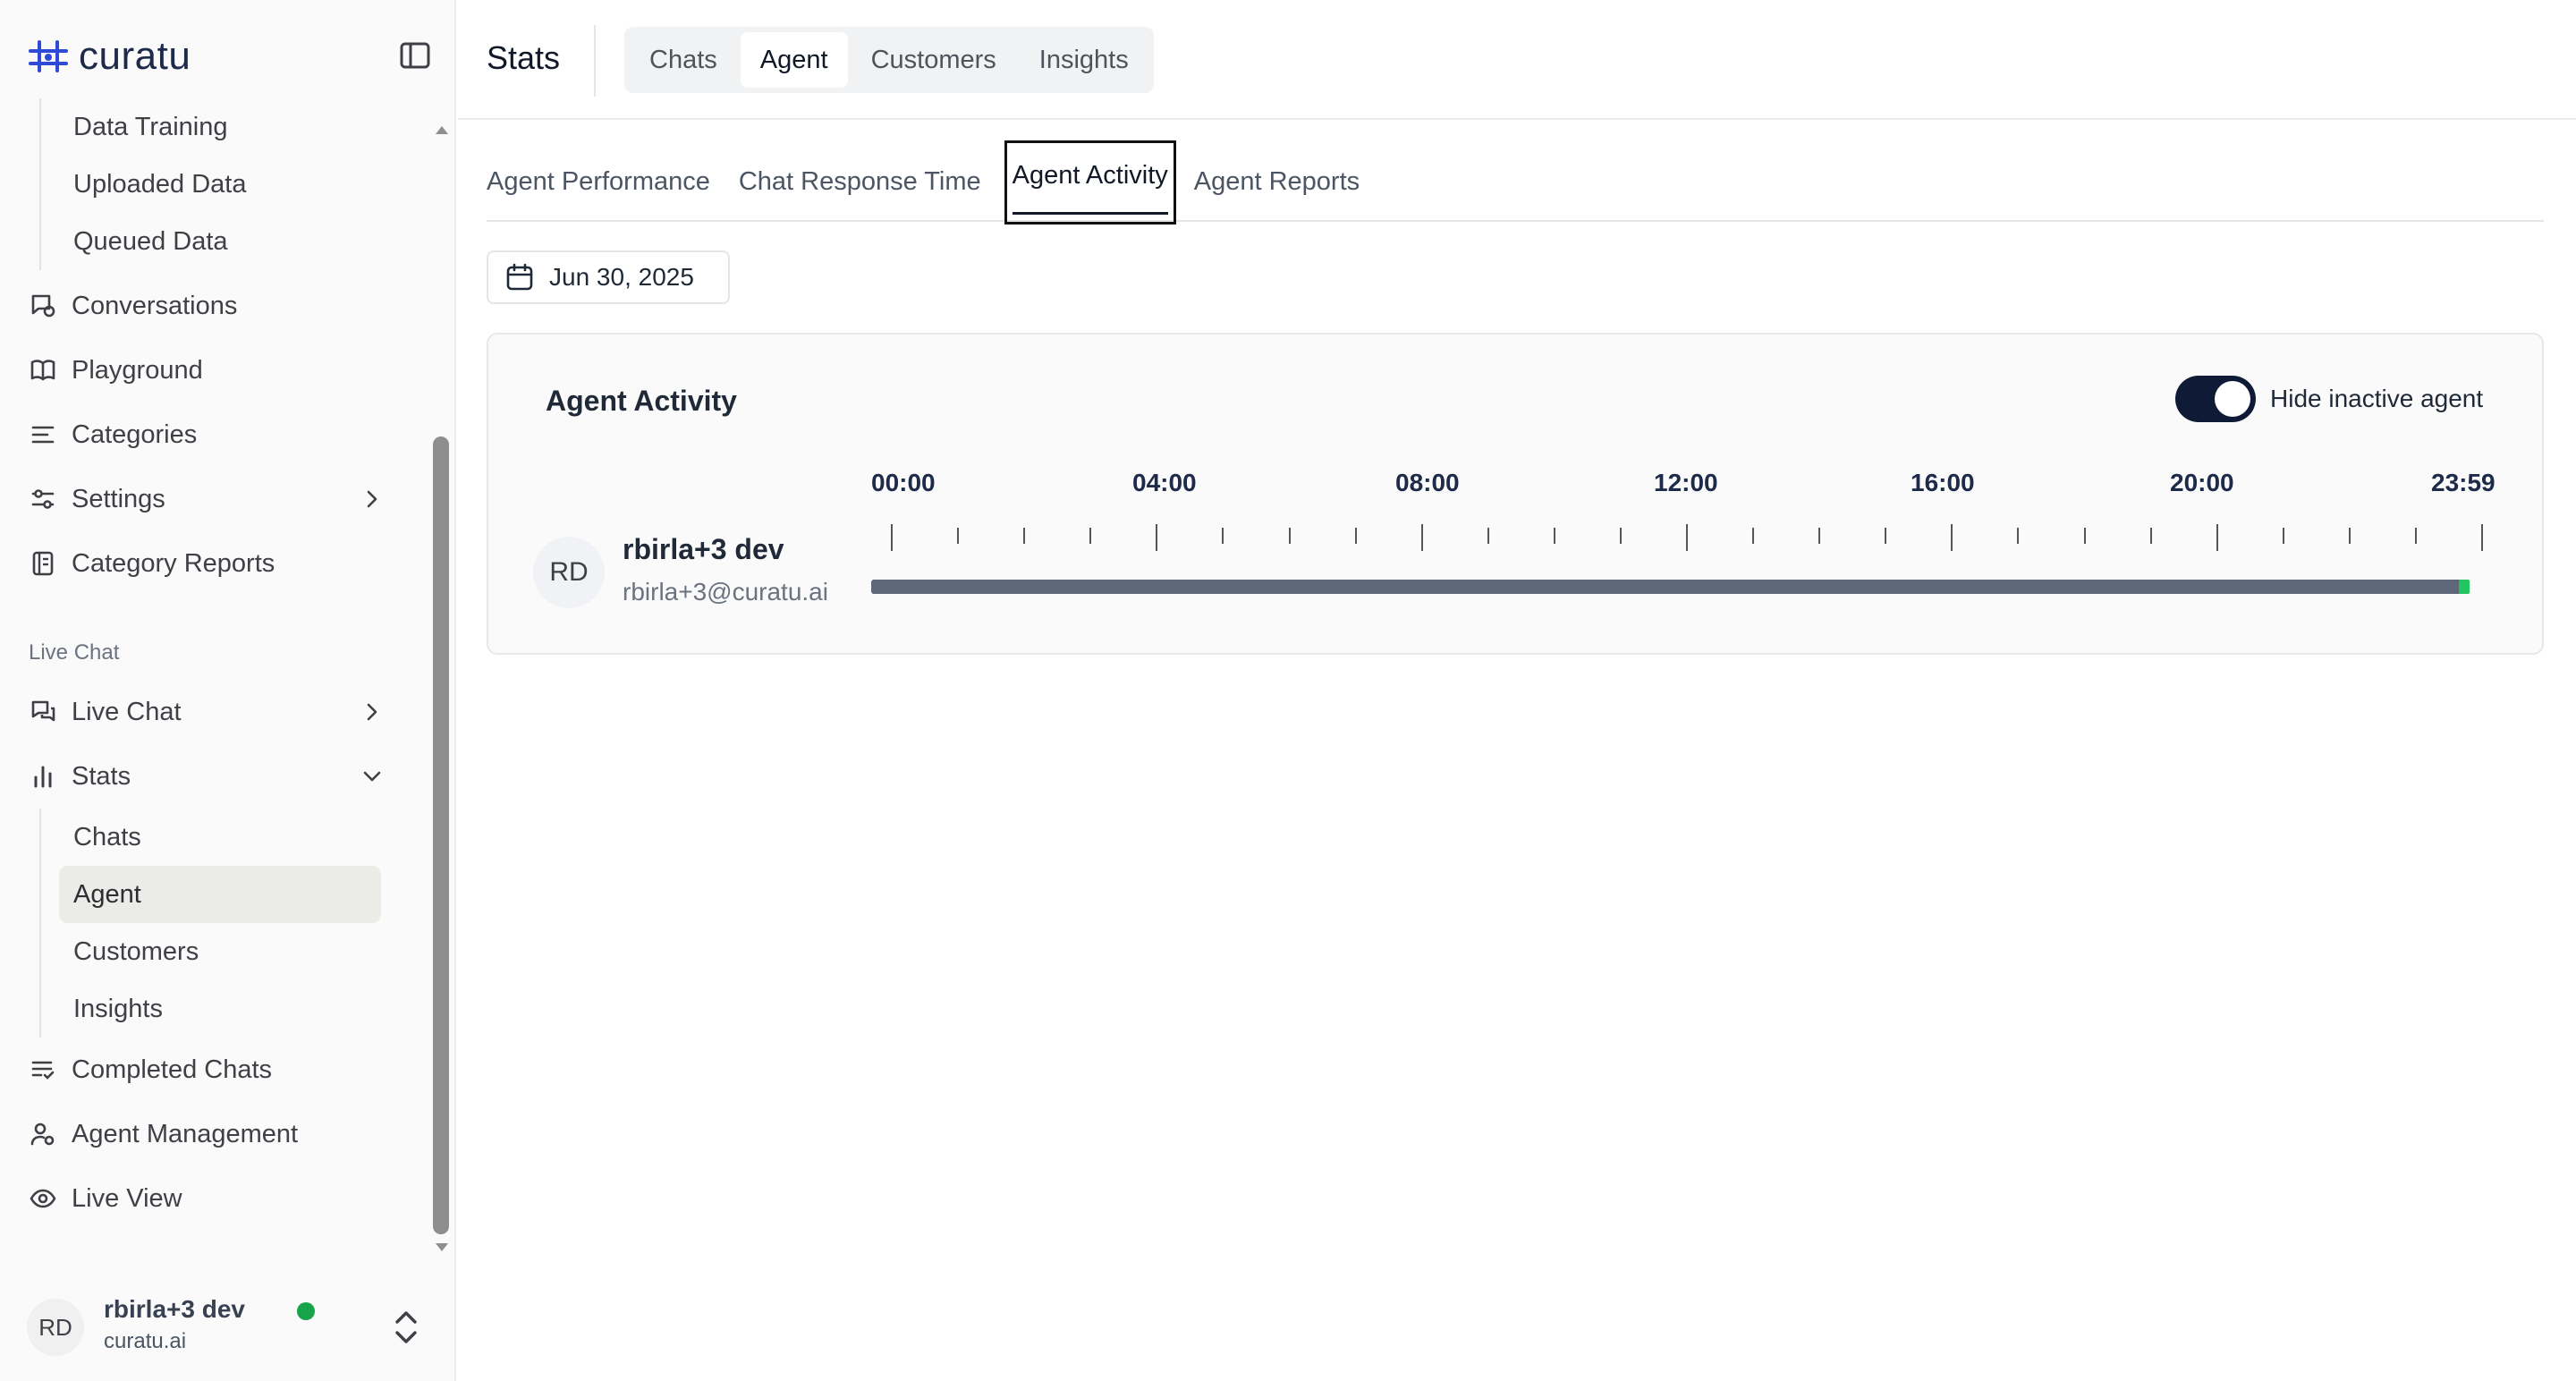  What do you see at coordinates (210, 1134) in the screenshot?
I see `sidebar-item-agent-management: Agent Management` at bounding box center [210, 1134].